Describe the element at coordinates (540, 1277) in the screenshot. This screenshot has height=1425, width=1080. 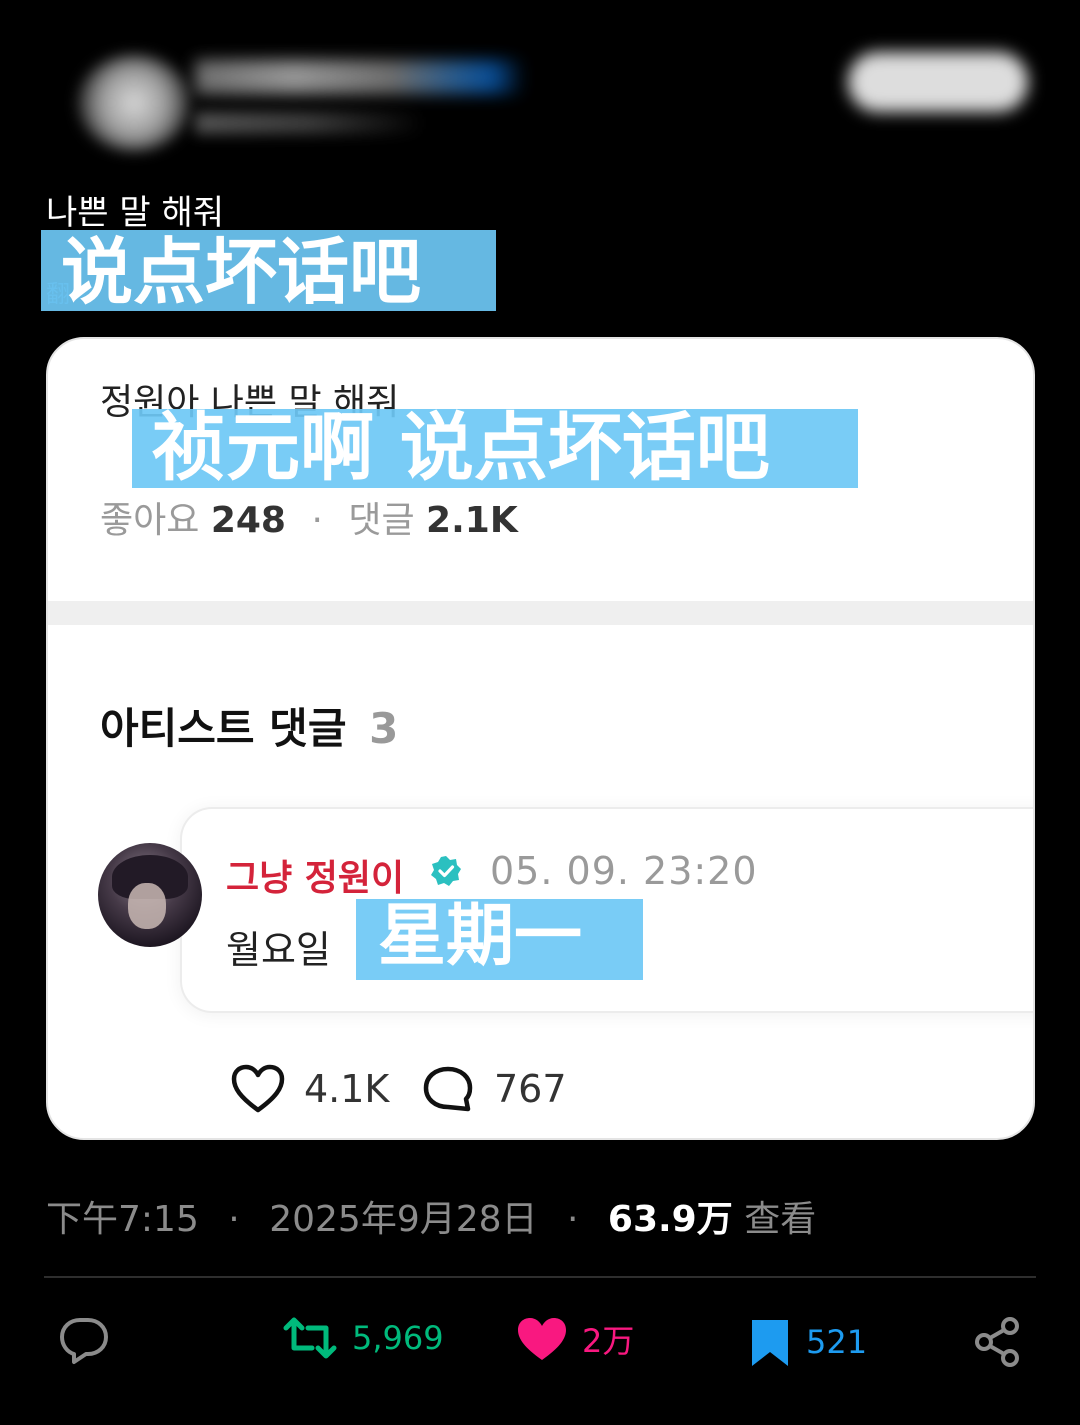
I see `divider` at that location.